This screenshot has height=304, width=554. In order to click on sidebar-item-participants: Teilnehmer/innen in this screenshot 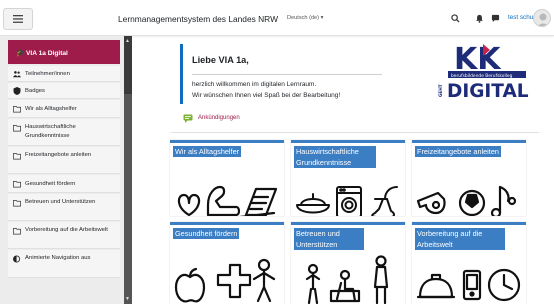, I will do `click(64, 74)`.